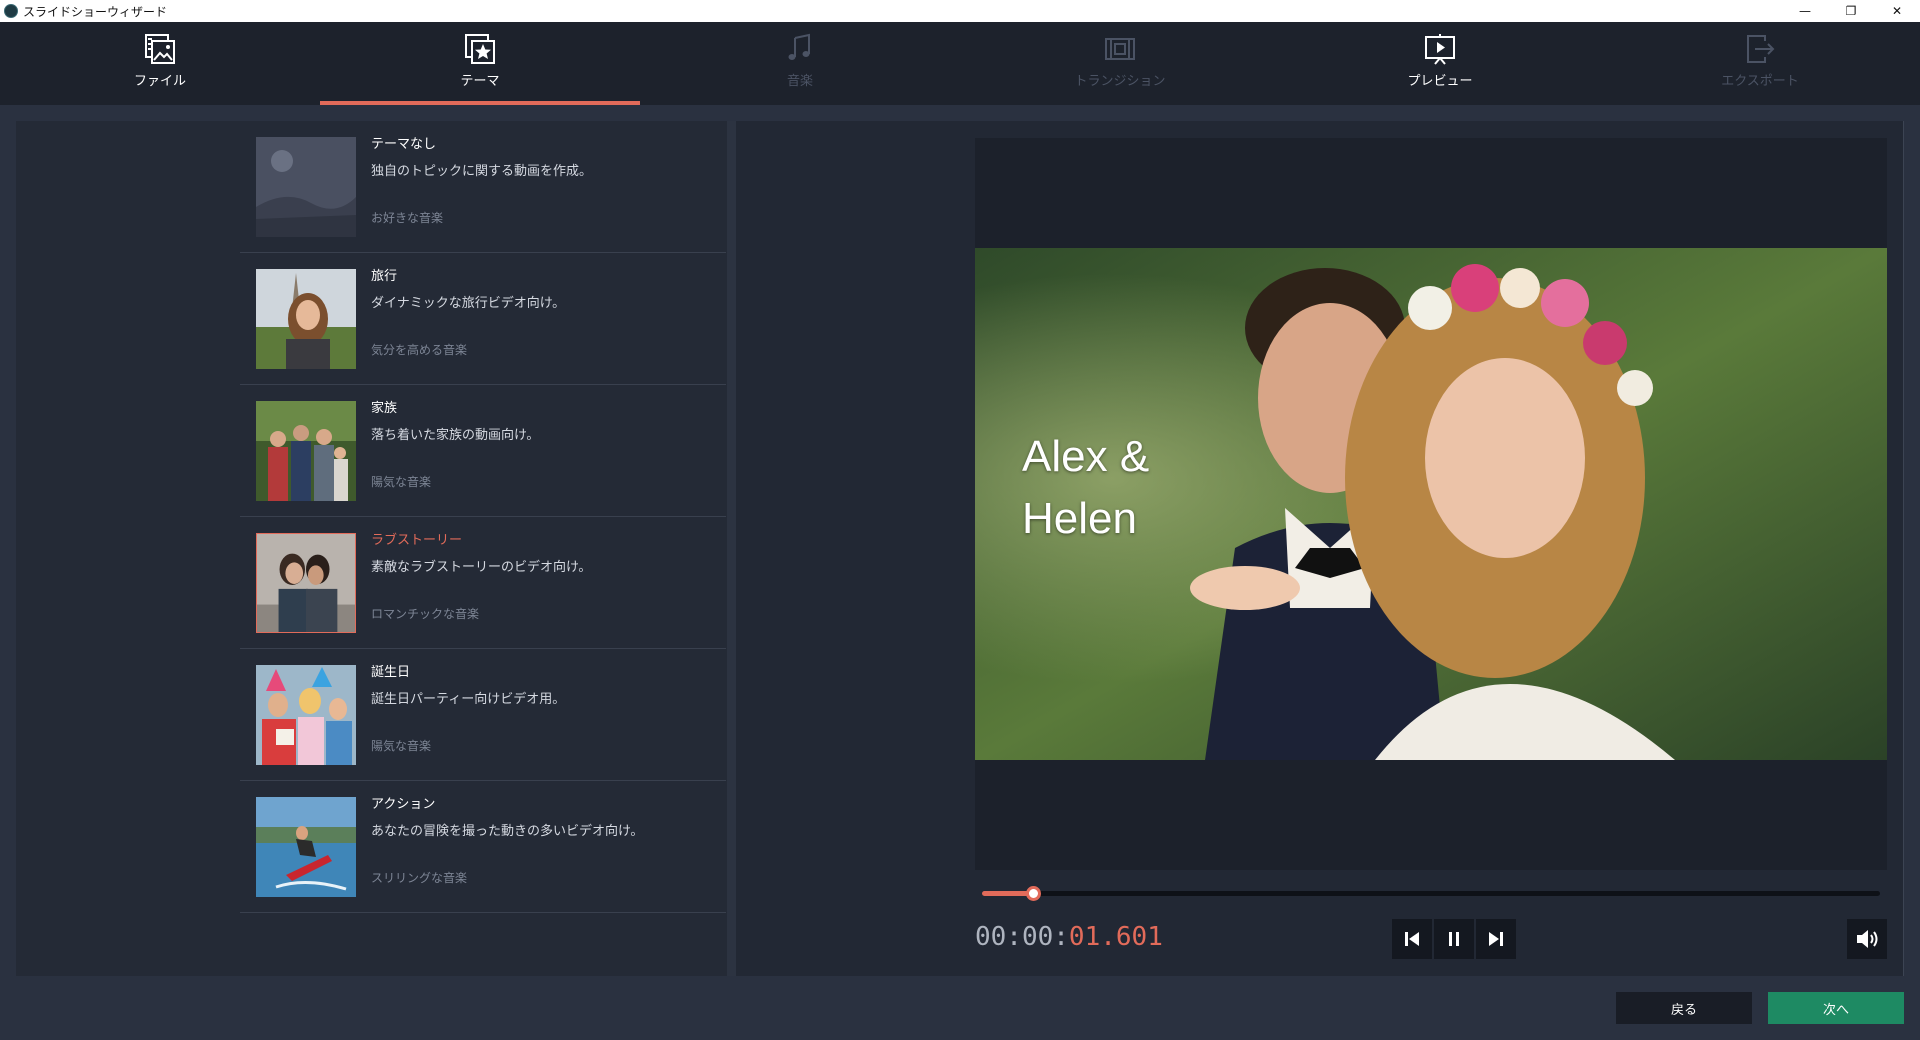 This screenshot has height=1040, width=1920. What do you see at coordinates (1120, 81) in the screenshot?
I see `tab-transition-label: トランジション` at bounding box center [1120, 81].